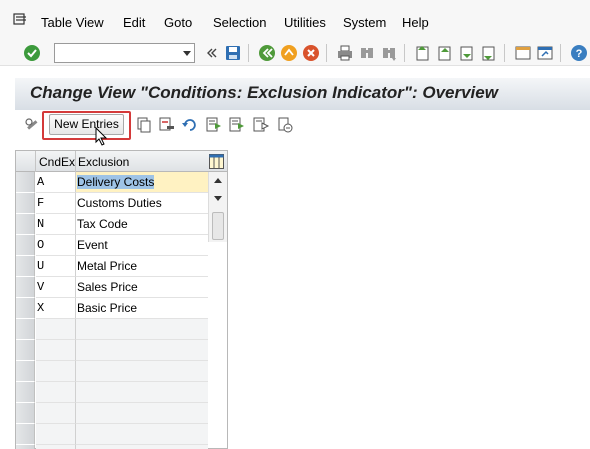  Describe the element at coordinates (103, 162) in the screenshot. I see `column-header-exclusion: Exclusion` at that location.